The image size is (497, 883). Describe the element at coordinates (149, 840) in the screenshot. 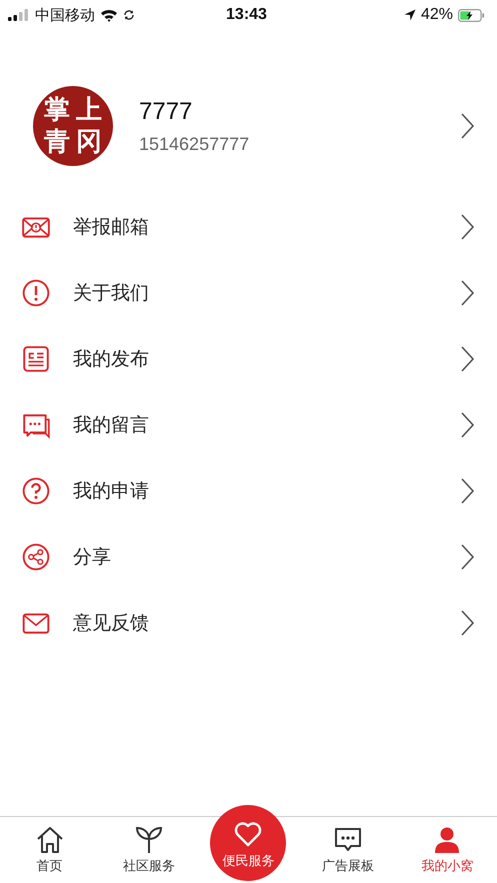

I see `sprout-icon` at that location.